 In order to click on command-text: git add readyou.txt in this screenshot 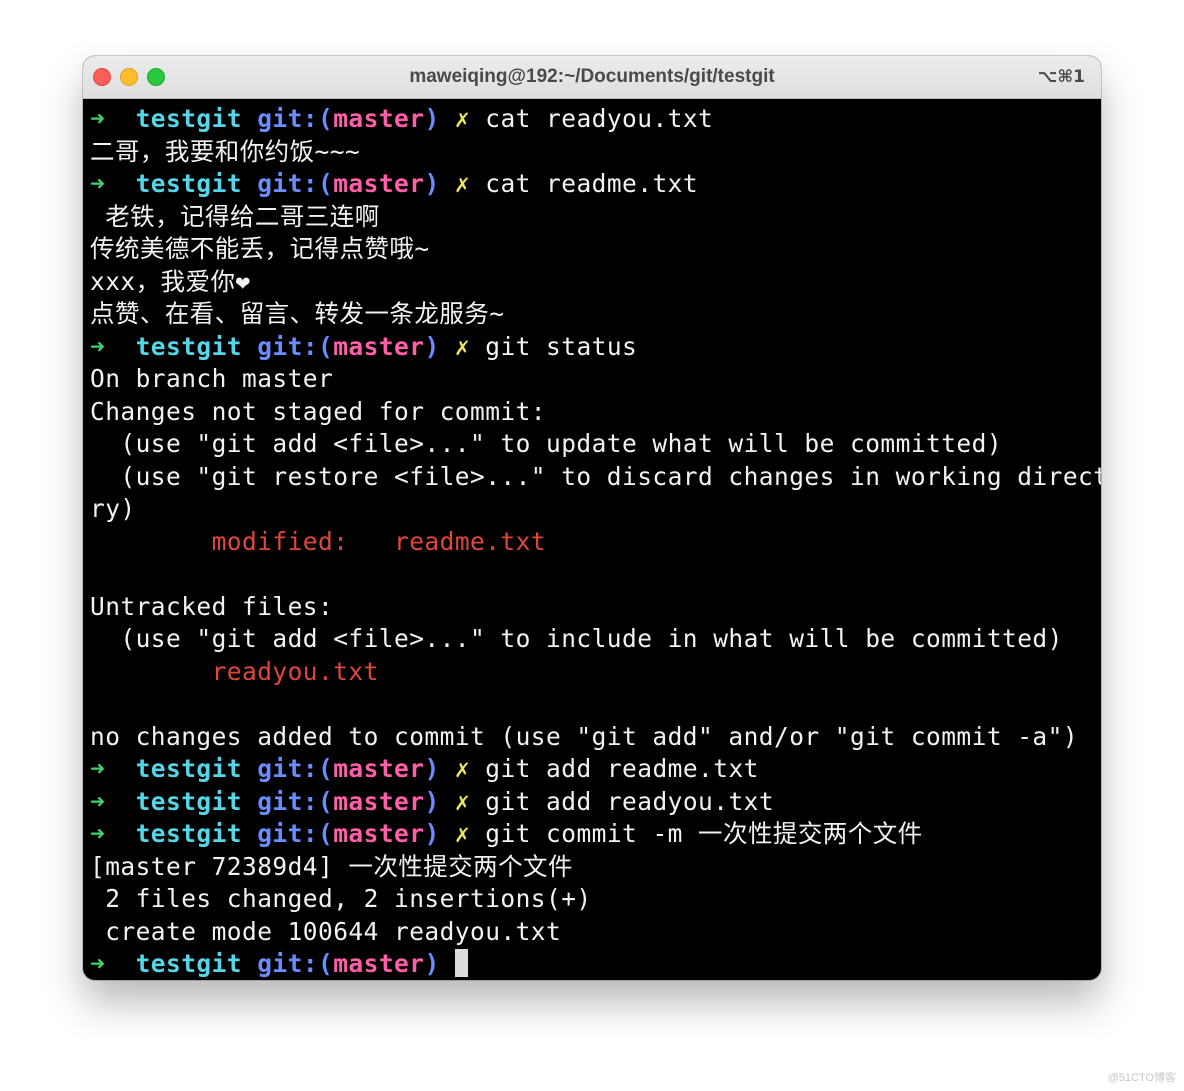, I will do `click(630, 801)`.